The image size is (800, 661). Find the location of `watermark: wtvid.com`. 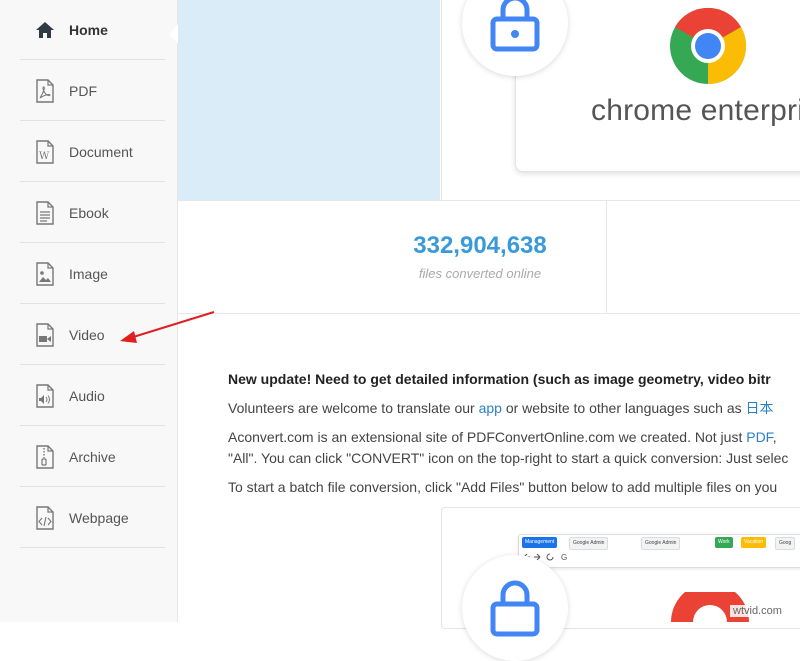

watermark: wtvid.com is located at coordinates (757, 611).